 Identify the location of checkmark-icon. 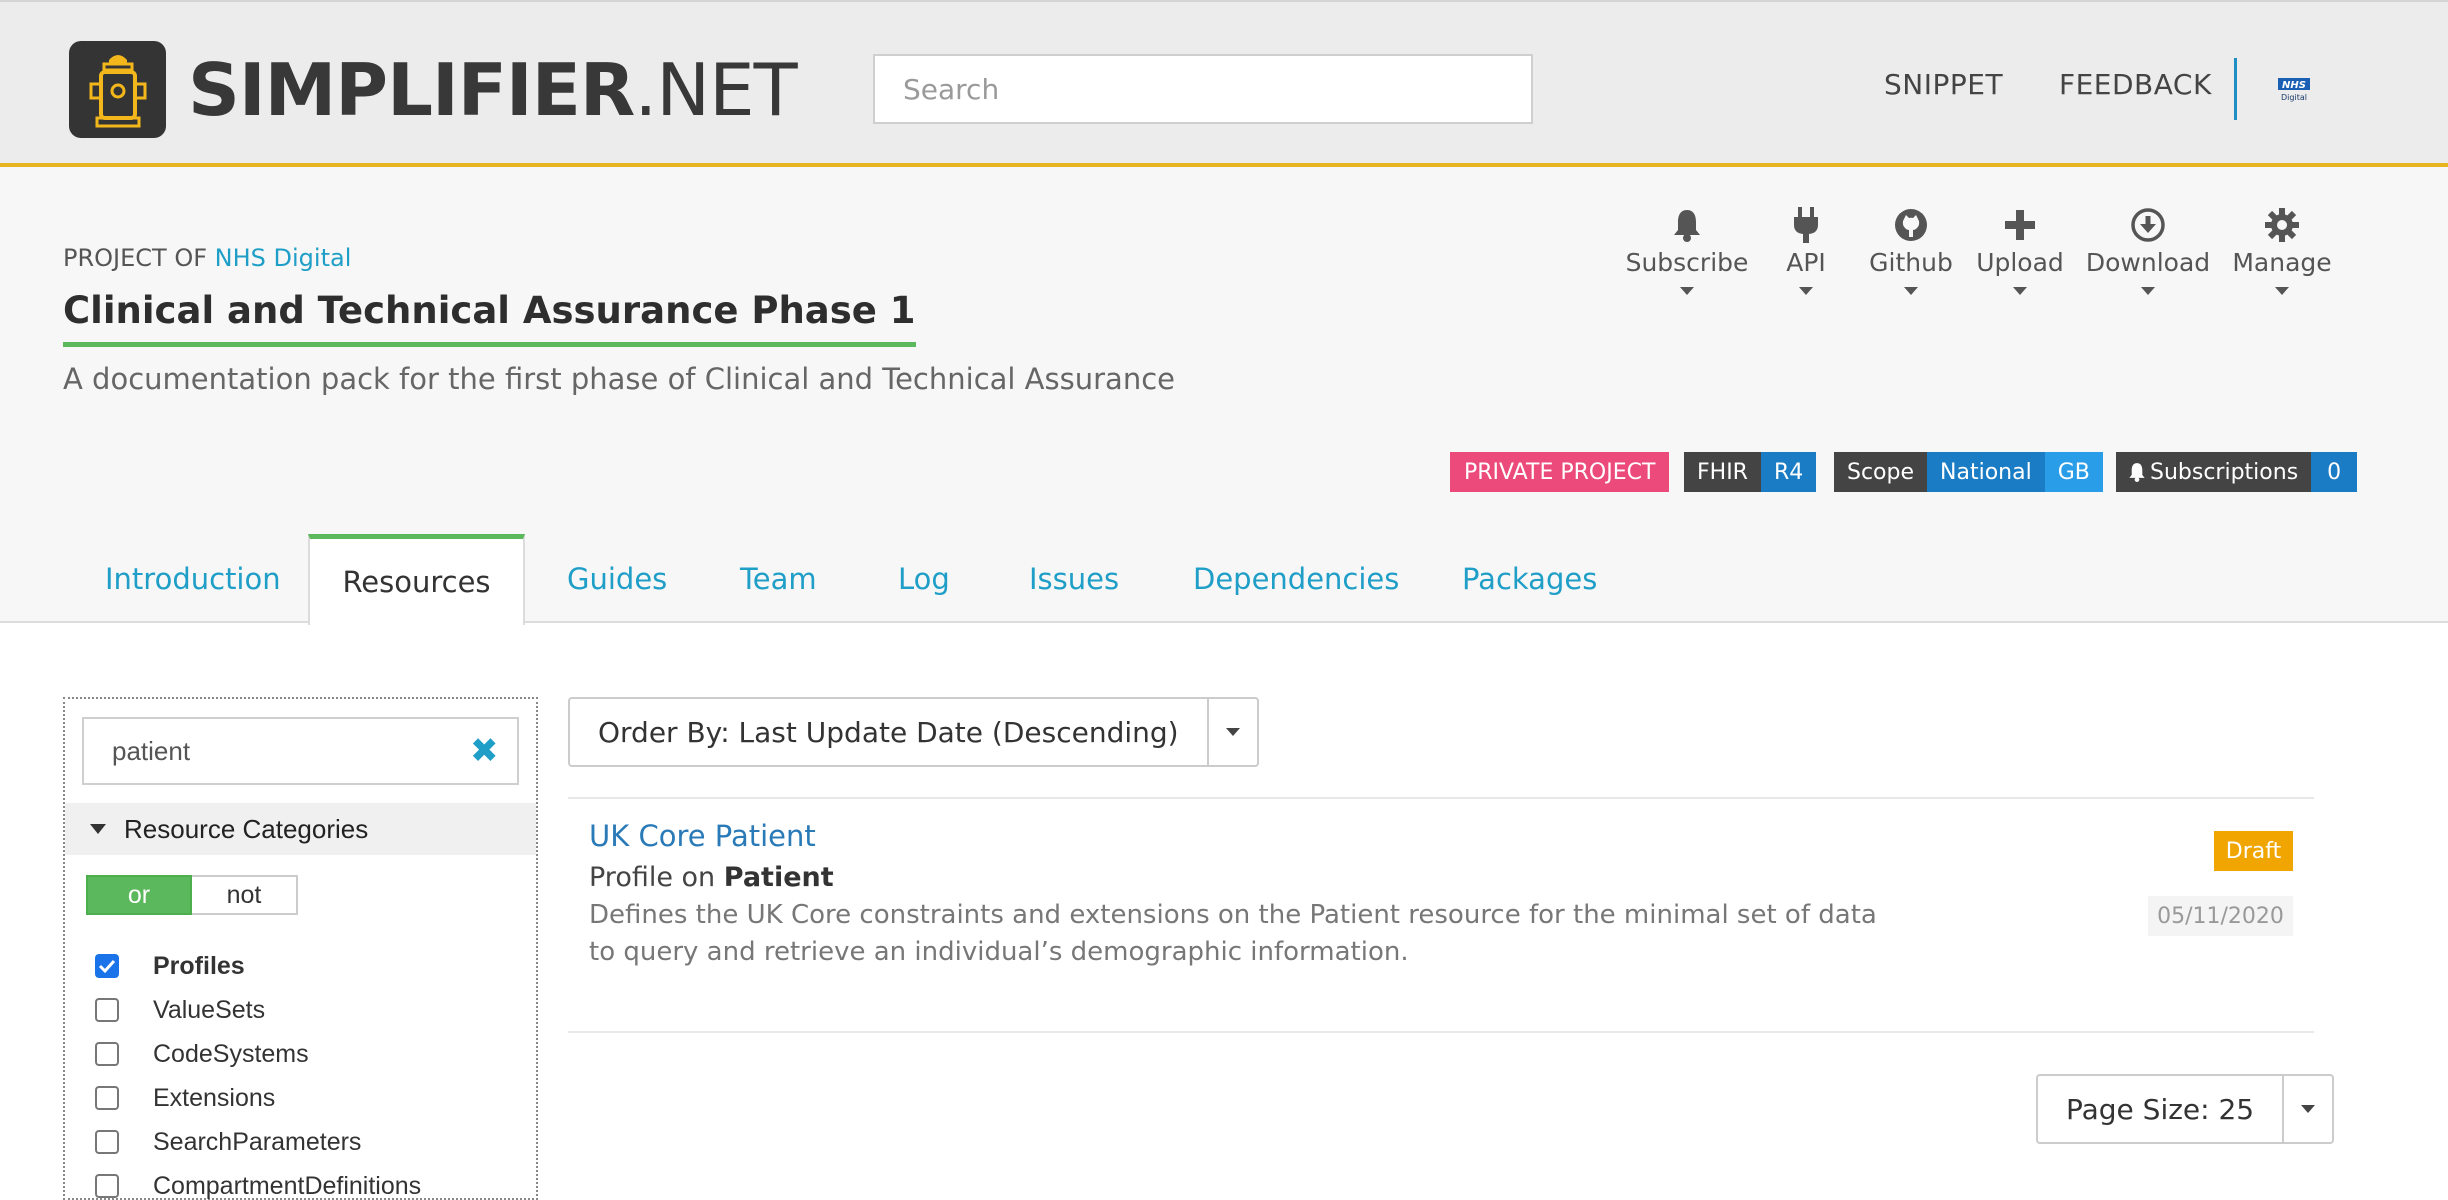
(107, 966).